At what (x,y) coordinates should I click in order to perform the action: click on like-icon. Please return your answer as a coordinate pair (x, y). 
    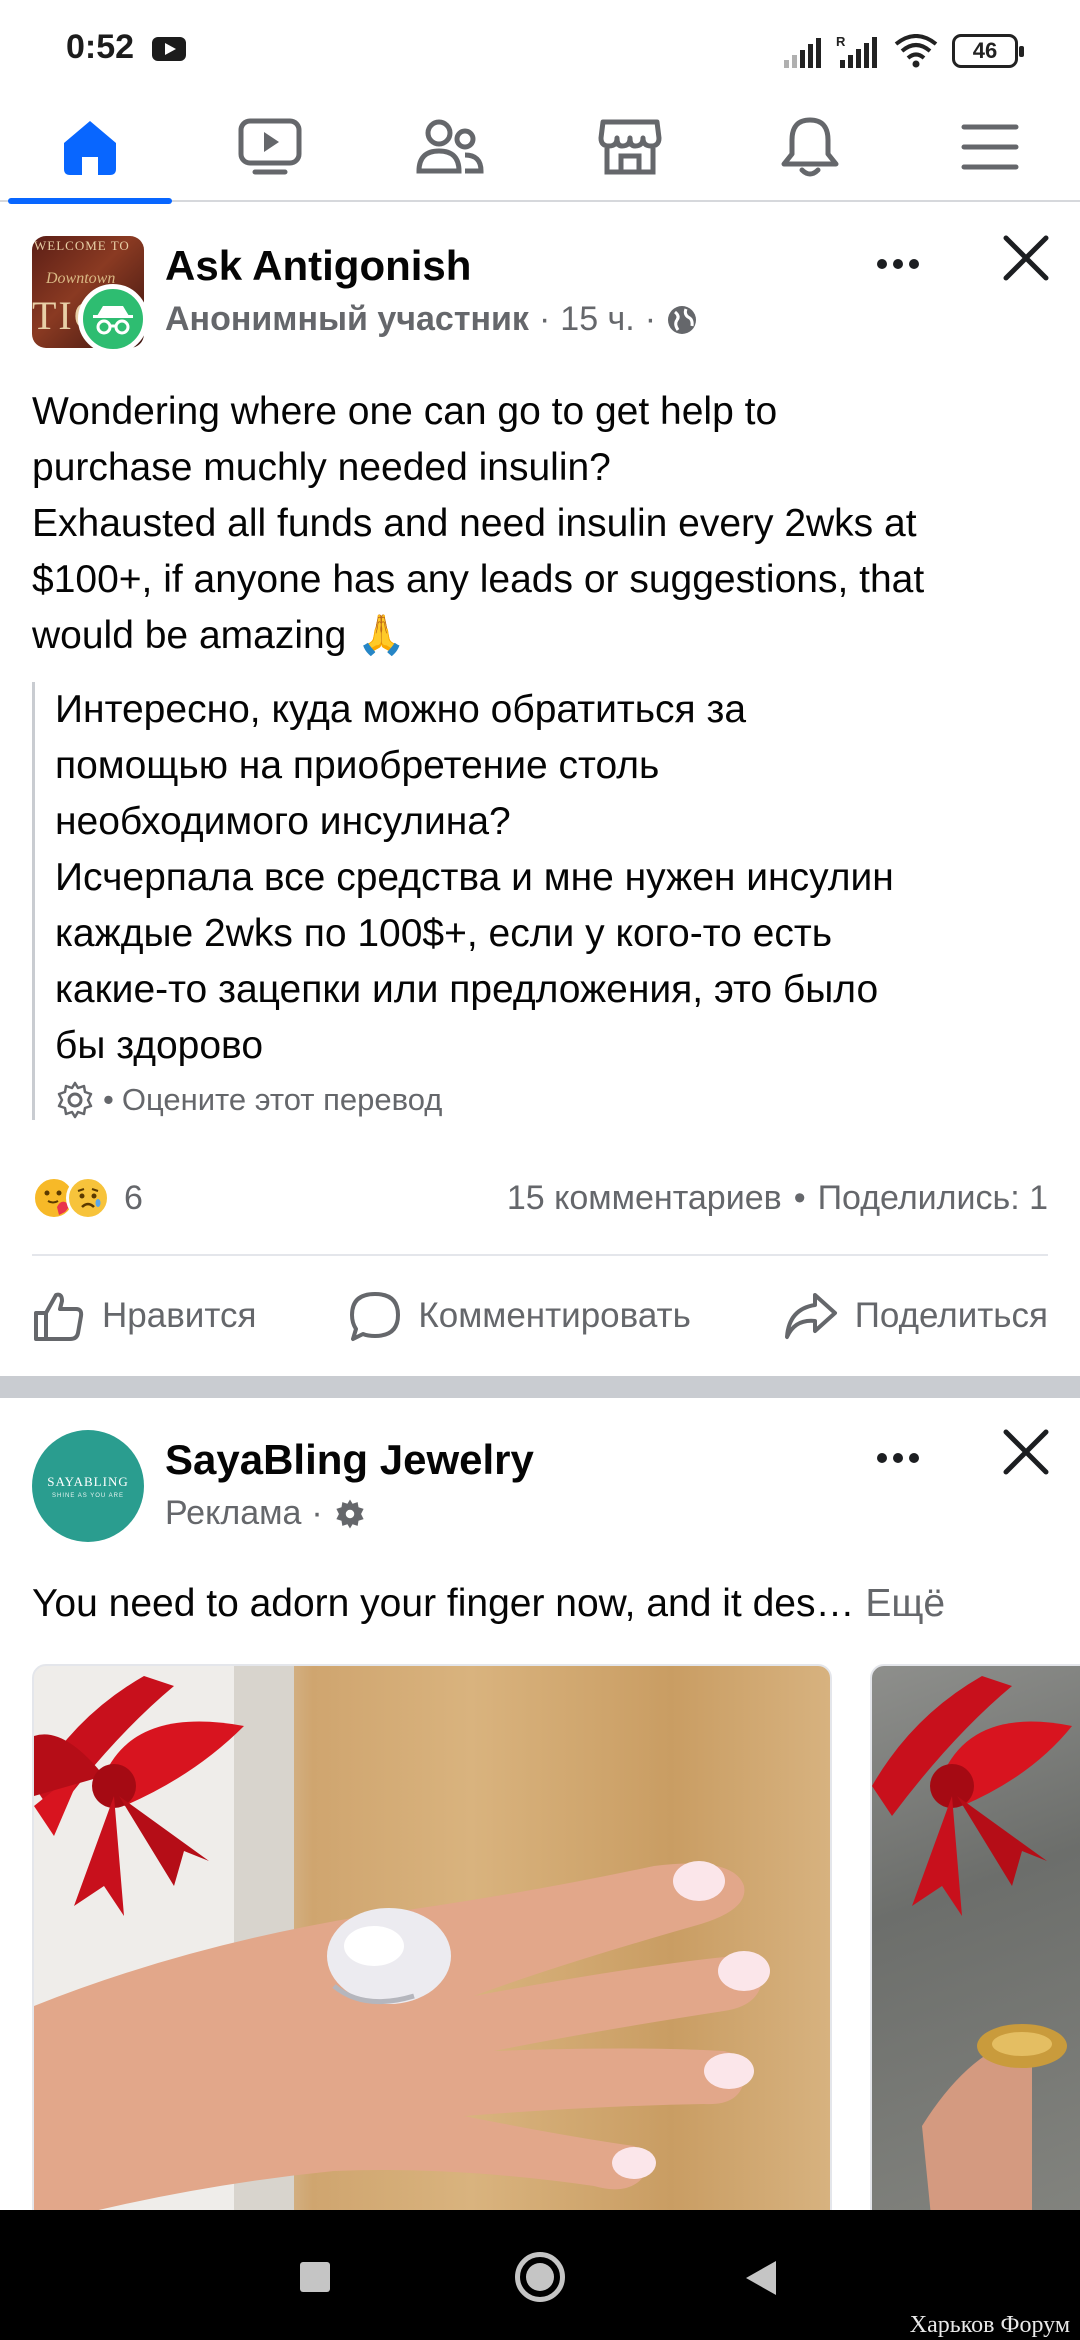
    Looking at the image, I should click on (59, 1316).